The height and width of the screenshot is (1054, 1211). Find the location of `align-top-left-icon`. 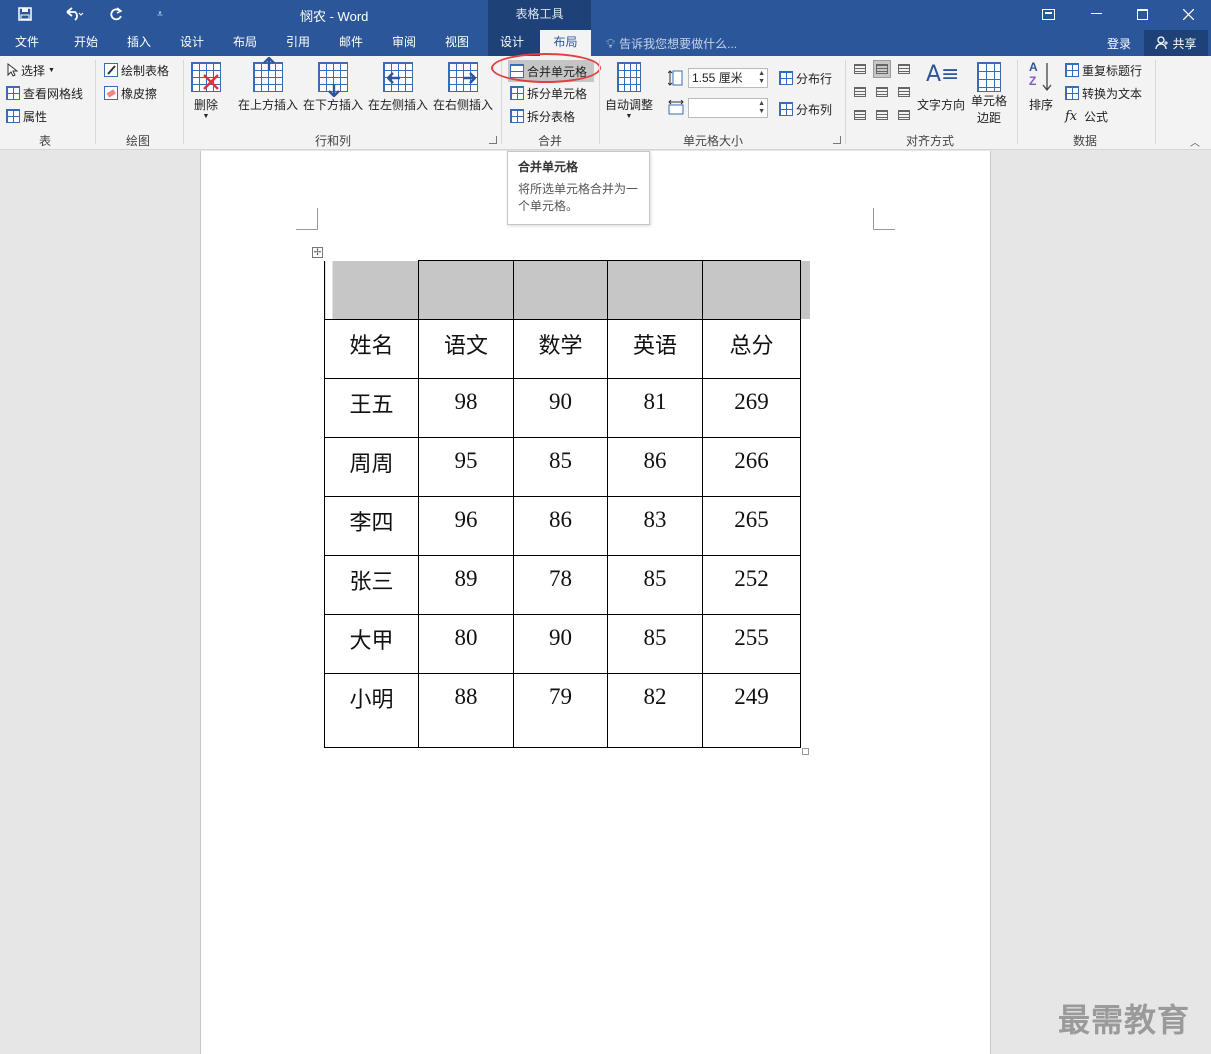

align-top-left-icon is located at coordinates (860, 69).